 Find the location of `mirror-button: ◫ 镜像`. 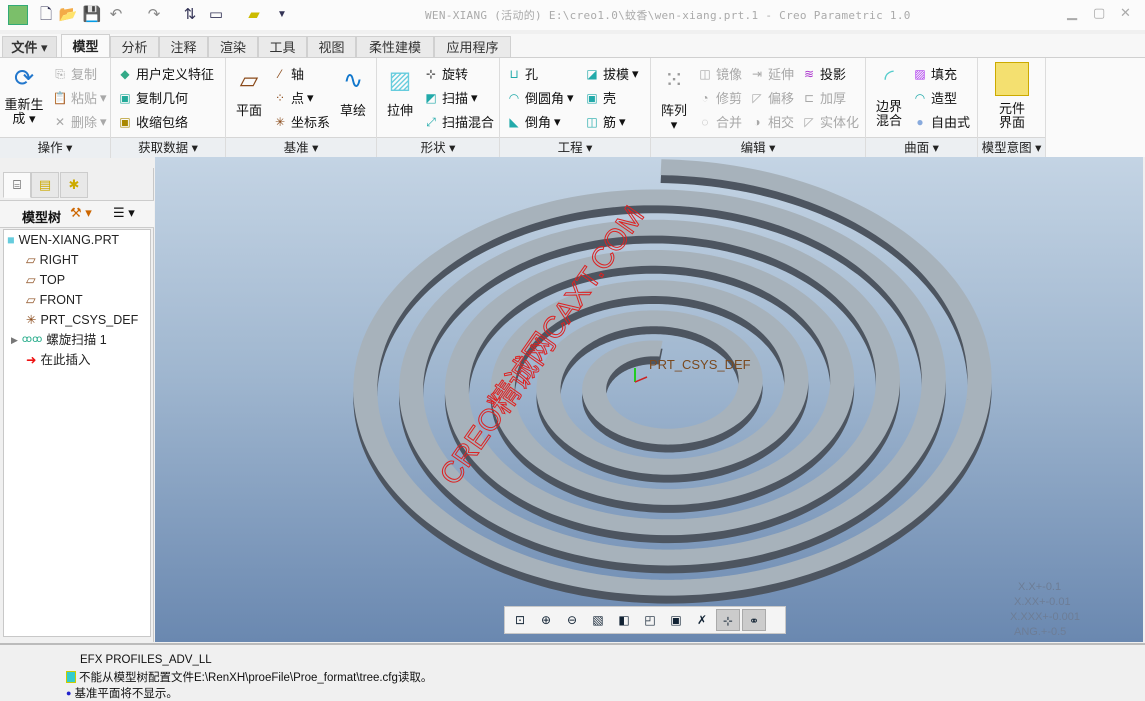

mirror-button: ◫ 镜像 is located at coordinates (719, 73).